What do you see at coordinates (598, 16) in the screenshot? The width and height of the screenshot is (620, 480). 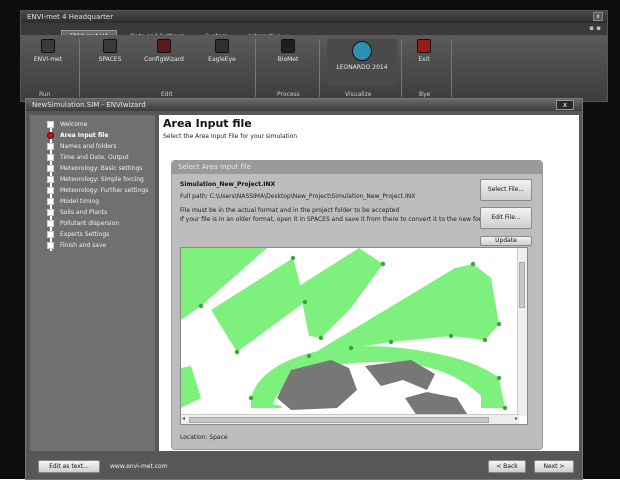 I see `headquarter-close-button: x` at bounding box center [598, 16].